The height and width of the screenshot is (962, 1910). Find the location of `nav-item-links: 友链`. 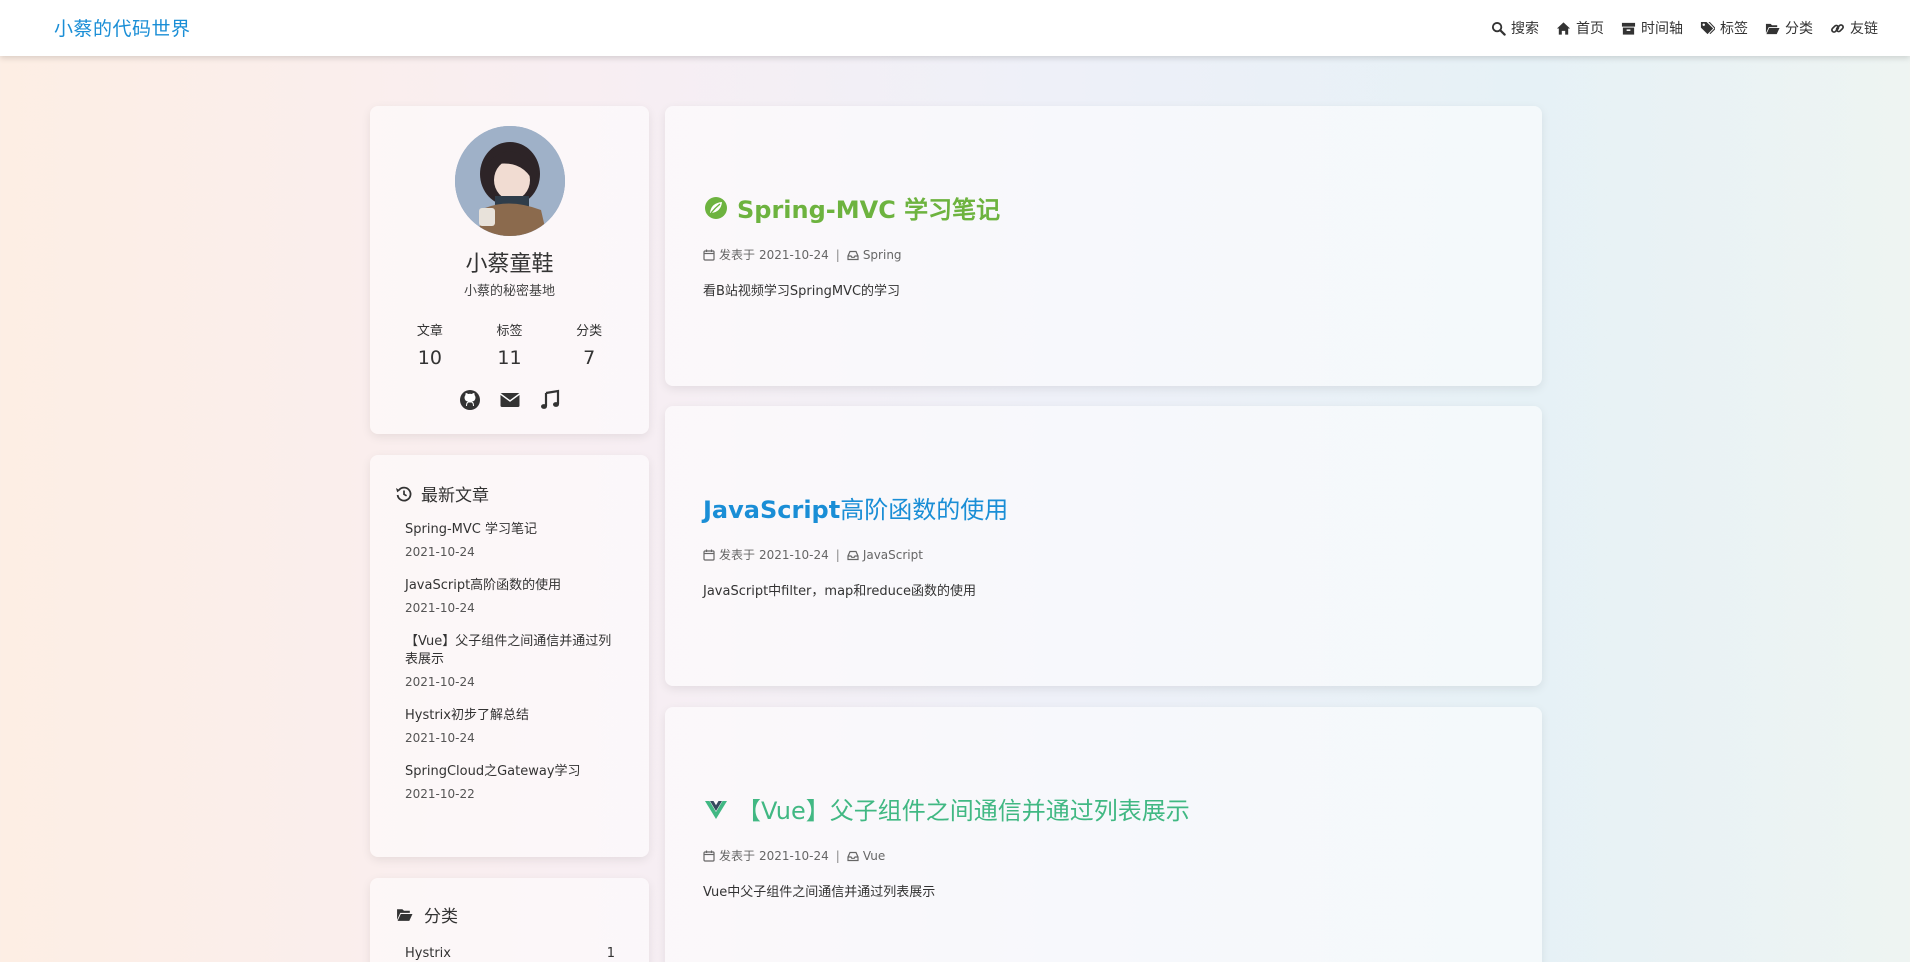

nav-item-links: 友链 is located at coordinates (1853, 28).